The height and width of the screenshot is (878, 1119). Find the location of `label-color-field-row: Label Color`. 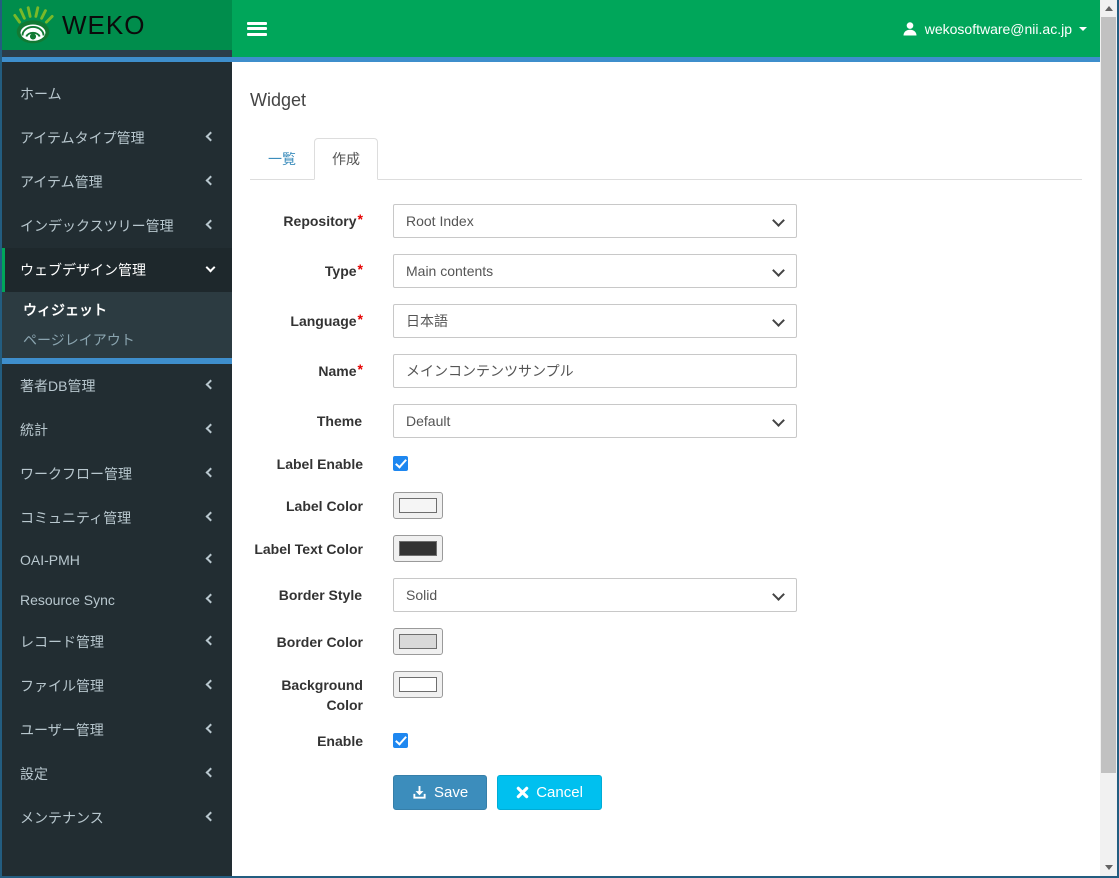

label-color-field-row: Label Color is located at coordinates (666, 505).